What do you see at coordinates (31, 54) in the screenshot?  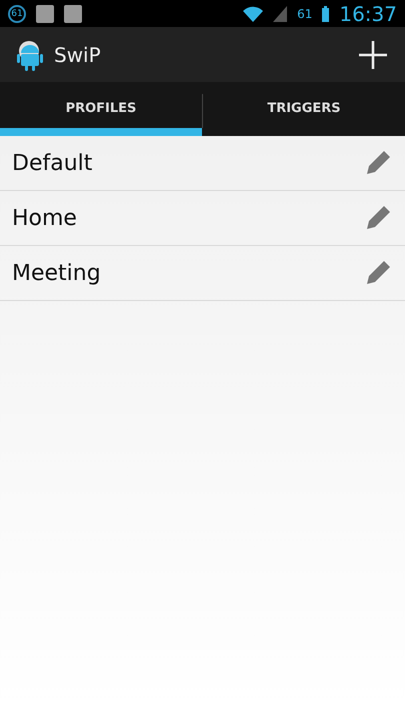 I see `android-icon` at bounding box center [31, 54].